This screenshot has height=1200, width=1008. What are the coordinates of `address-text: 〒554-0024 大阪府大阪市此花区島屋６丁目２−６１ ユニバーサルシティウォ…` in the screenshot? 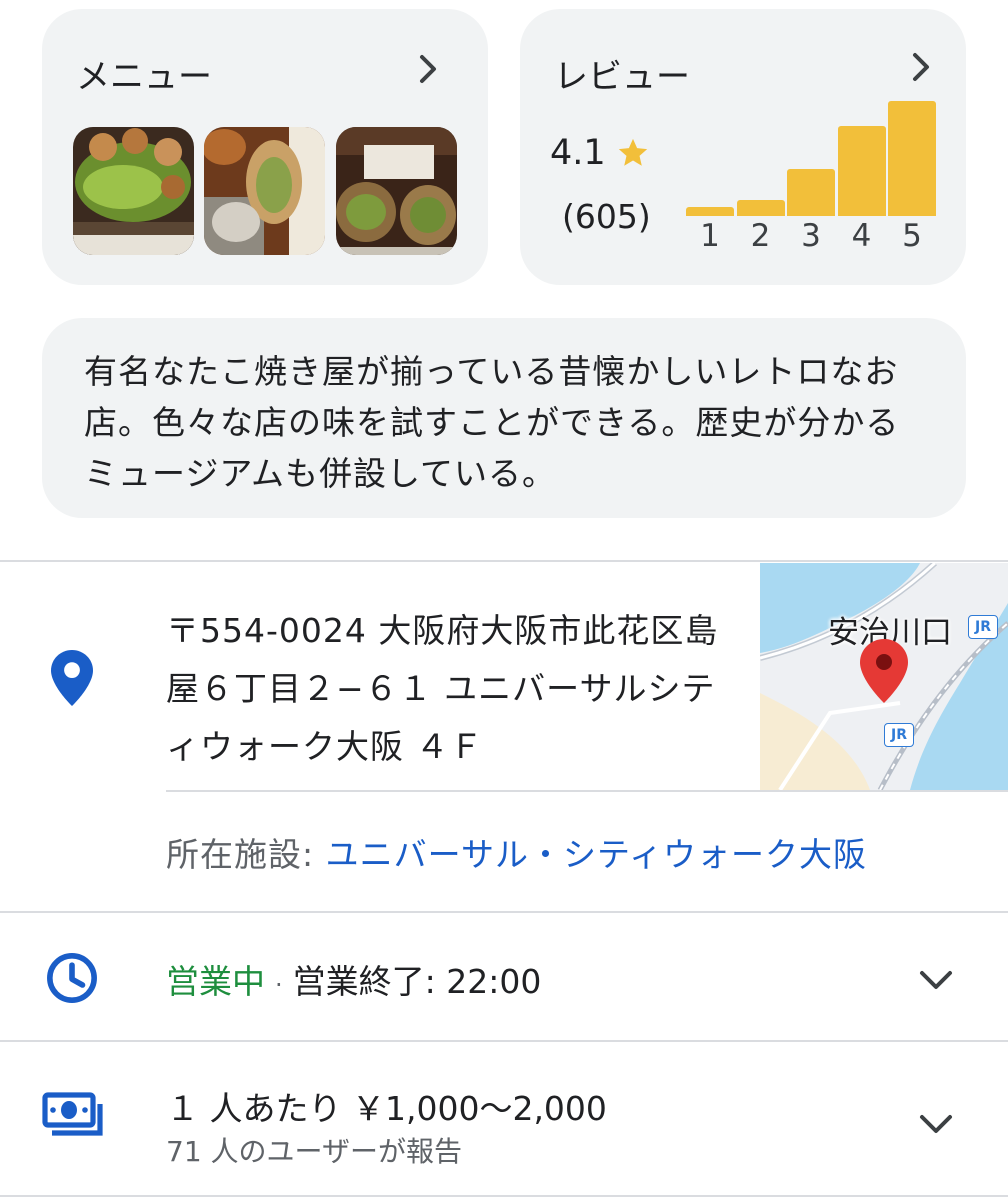 It's located at (446, 689).